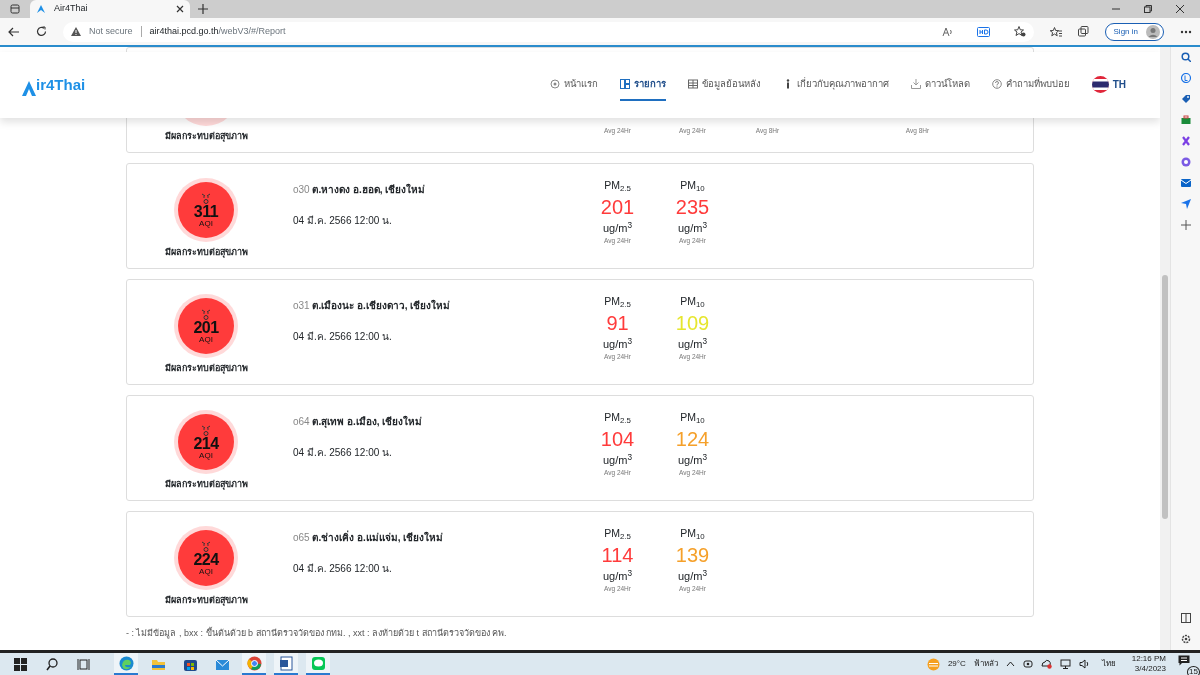  Describe the element at coordinates (206, 327) in the screenshot. I see `aqi-value: 201` at that location.